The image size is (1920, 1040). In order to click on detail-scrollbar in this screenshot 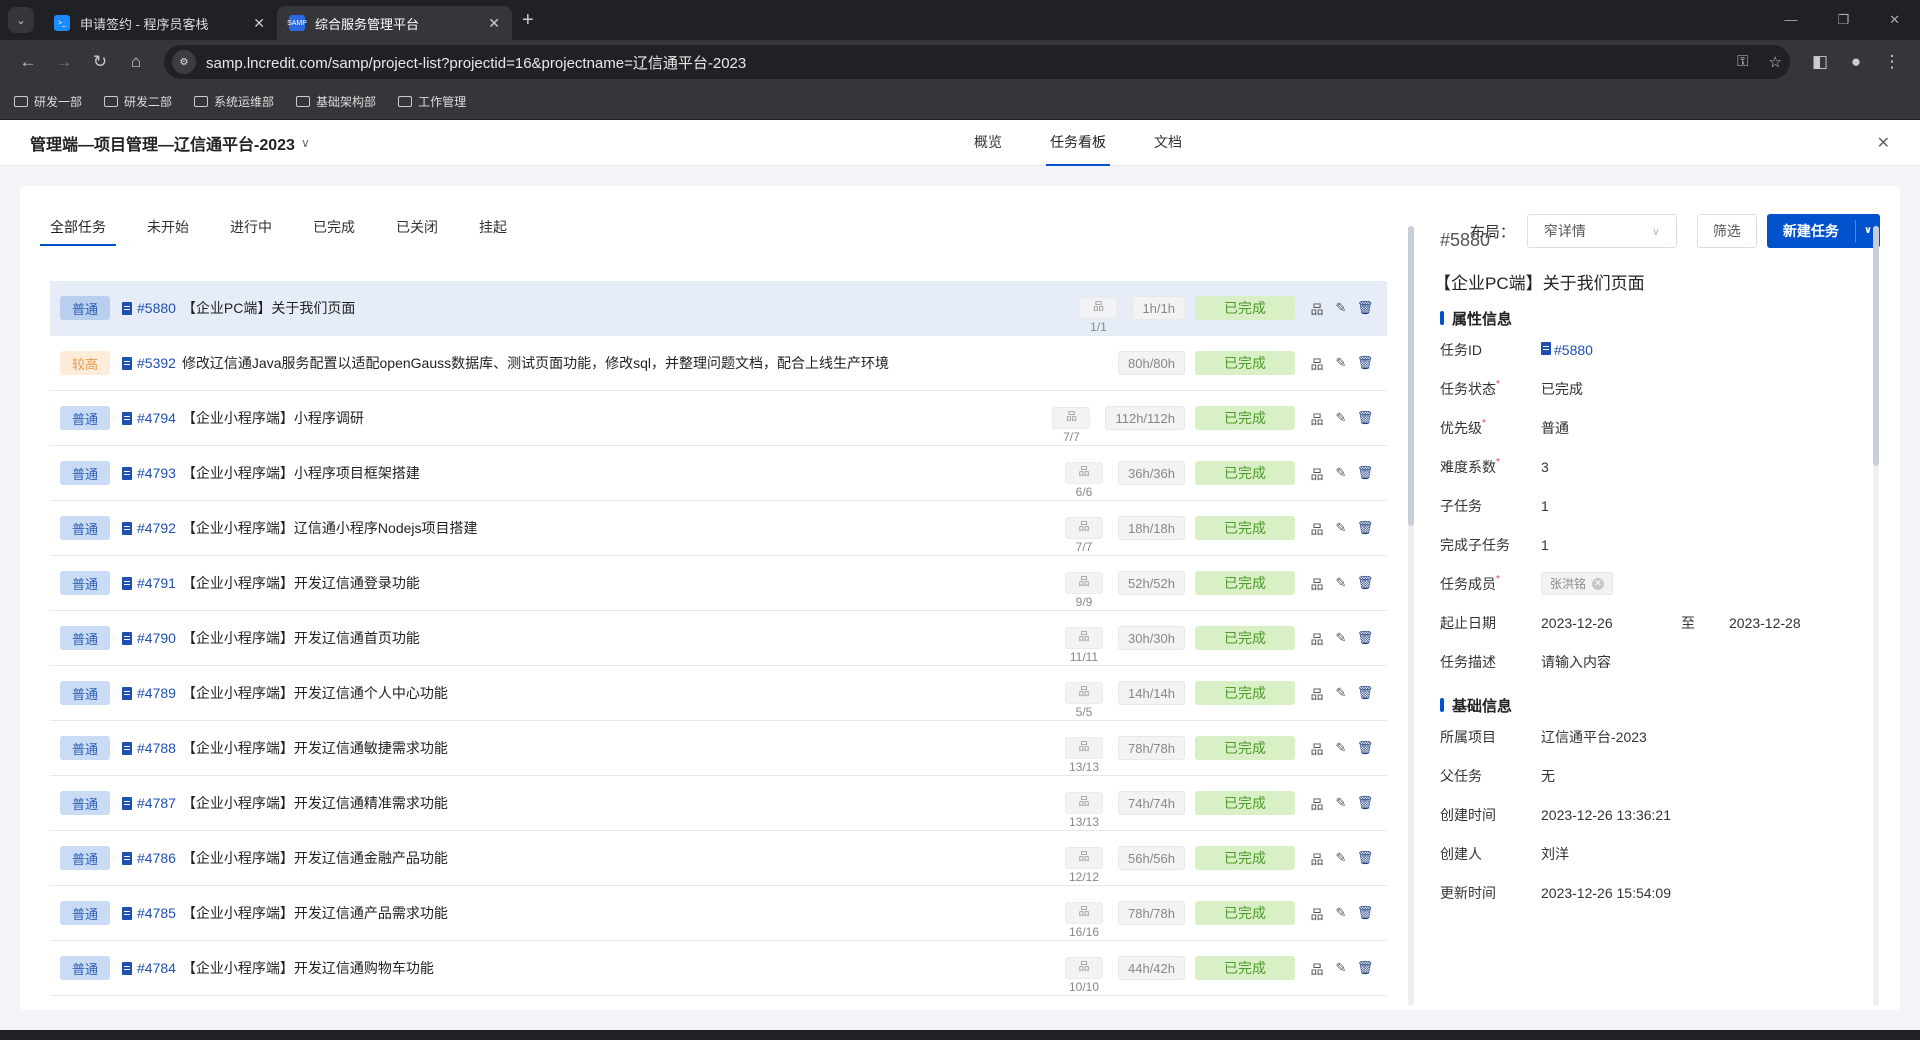, I will do `click(1876, 616)`.